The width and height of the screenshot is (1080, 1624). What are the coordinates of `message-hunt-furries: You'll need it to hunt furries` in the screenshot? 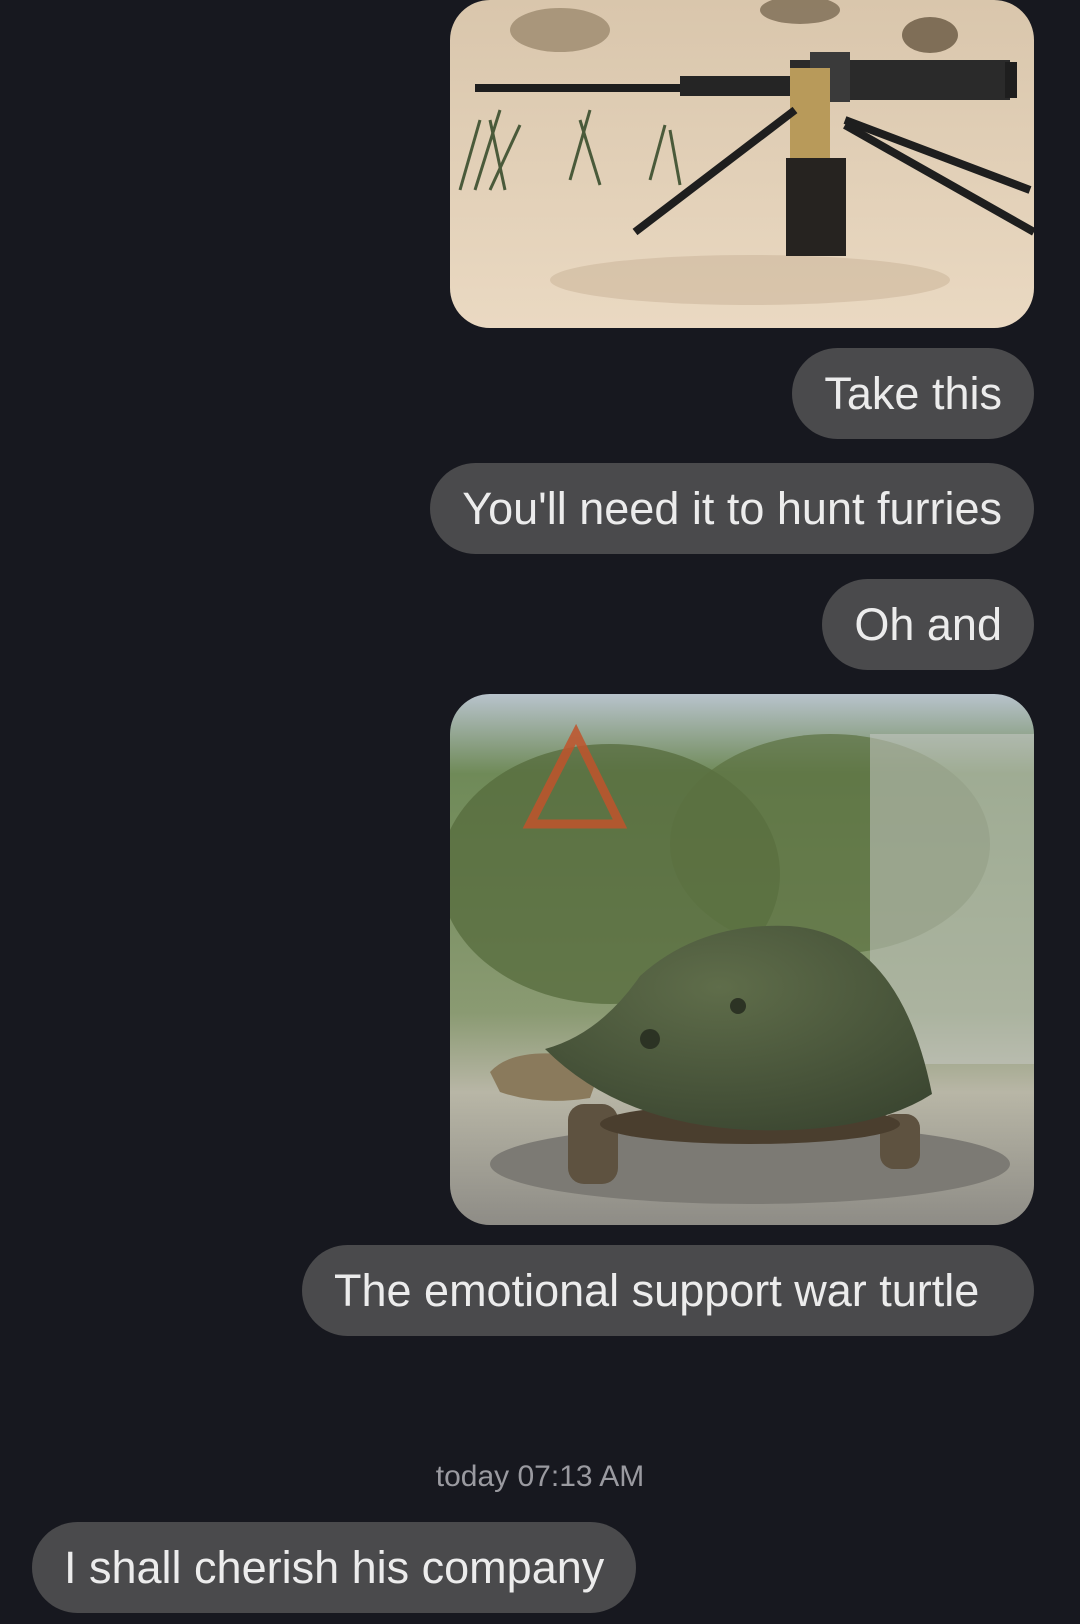 It's located at (732, 508).